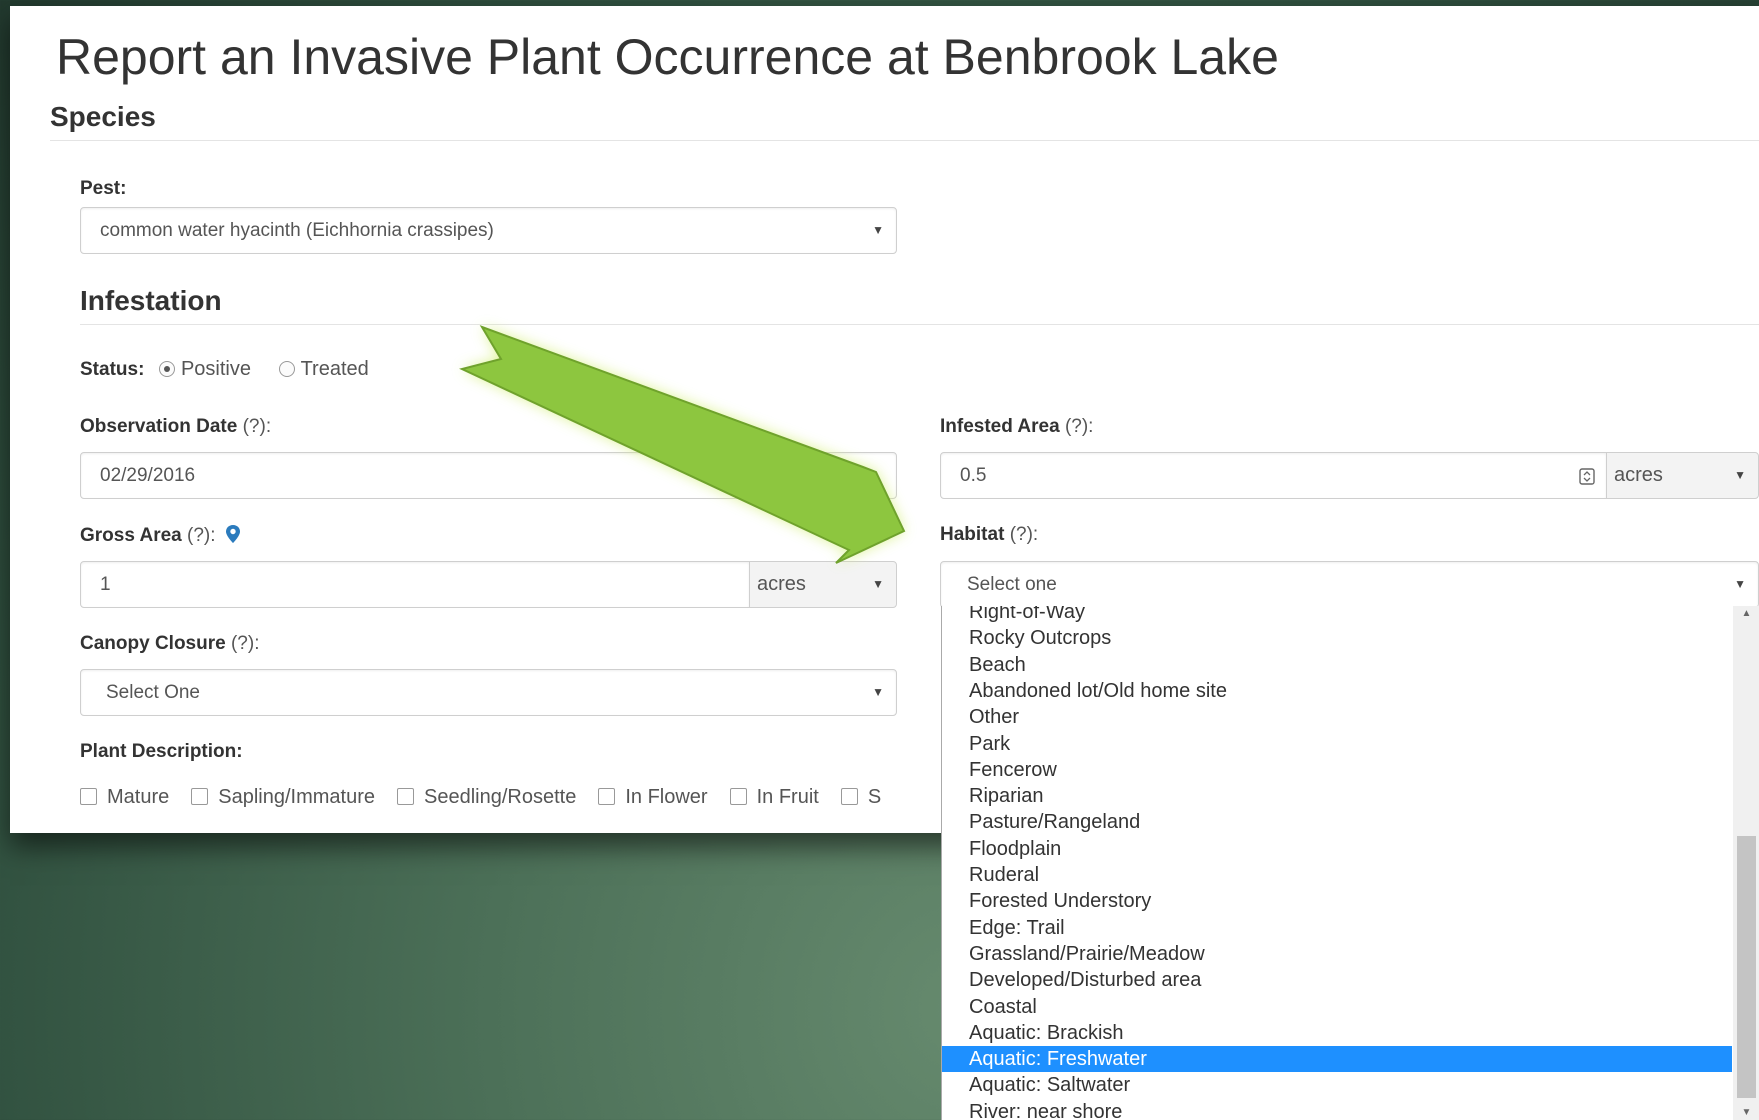 This screenshot has width=1759, height=1120. Describe the element at coordinates (500, 797) in the screenshot. I see `checkbox-label: Seedling/Rosette` at that location.